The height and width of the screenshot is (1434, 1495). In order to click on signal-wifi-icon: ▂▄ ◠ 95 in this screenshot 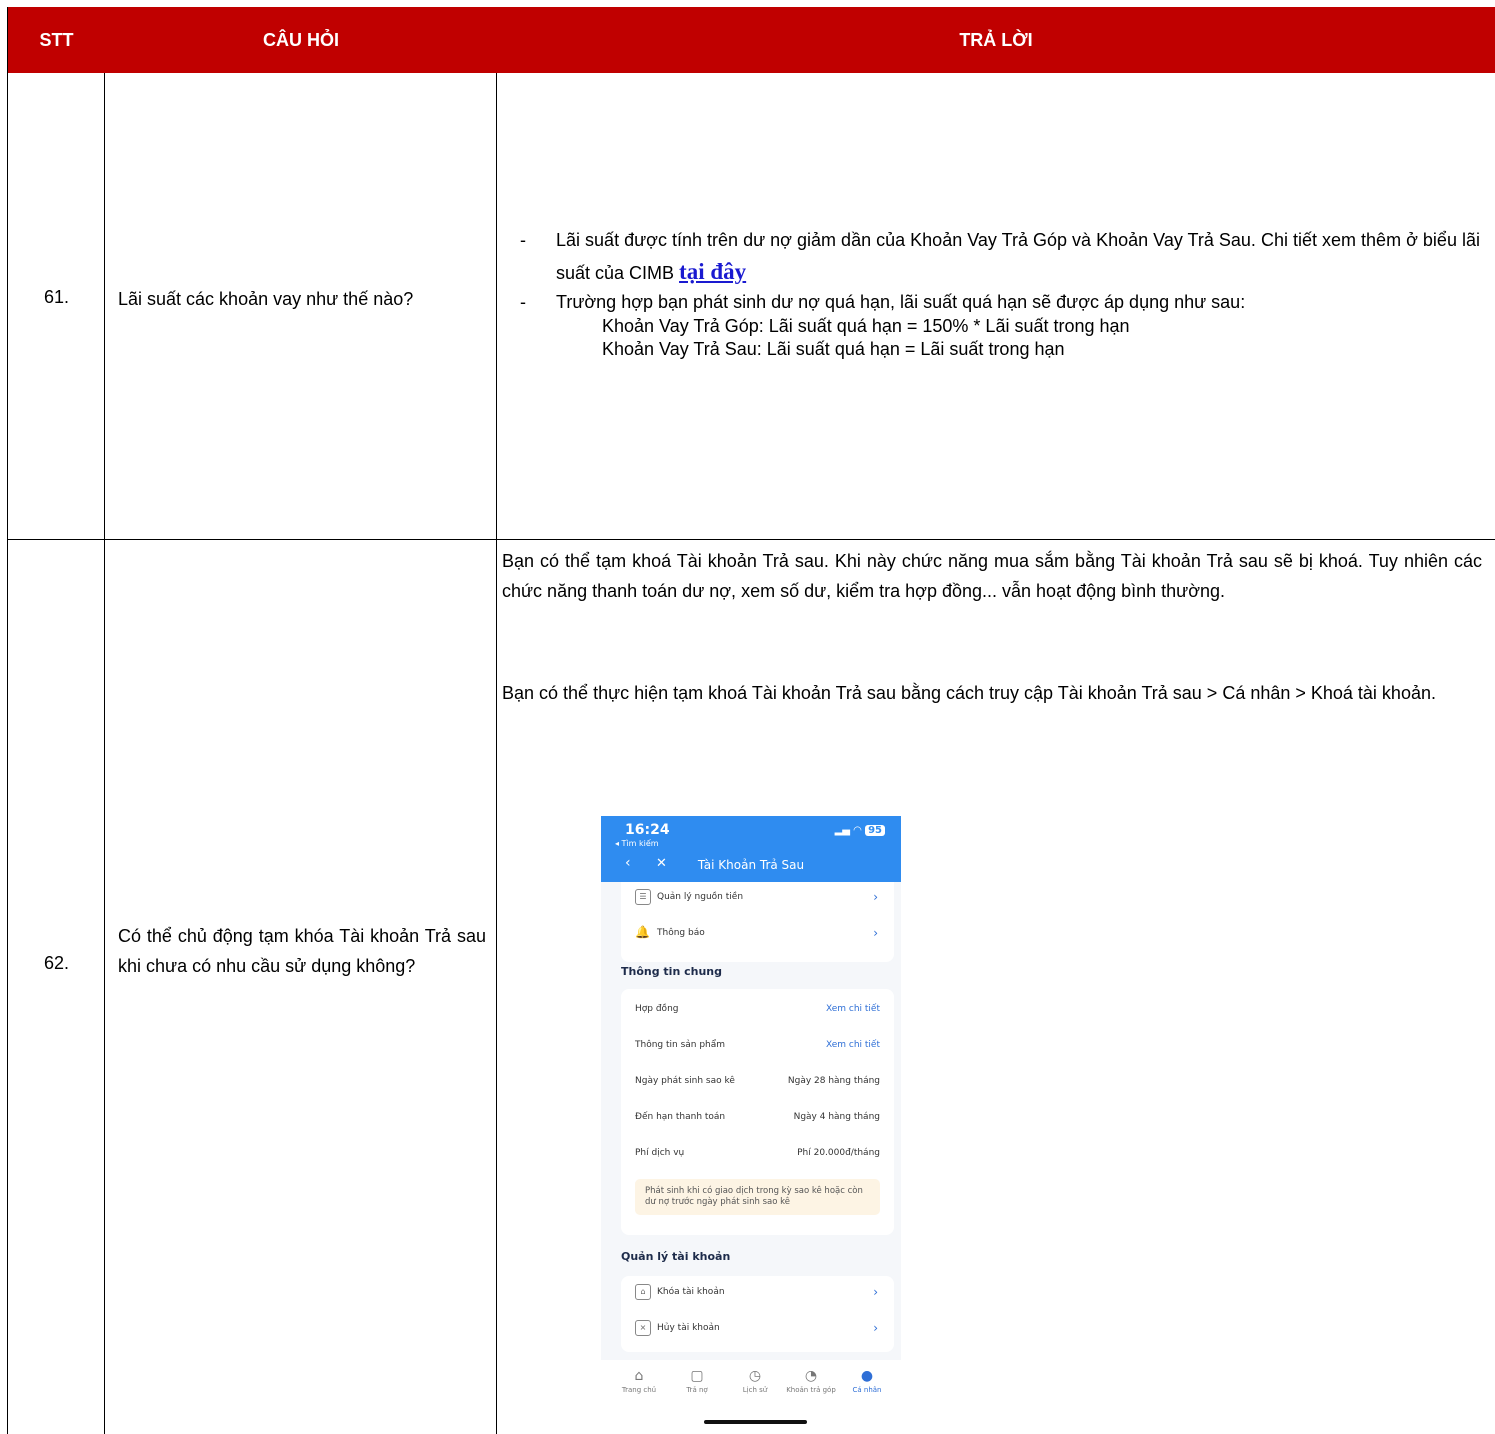, I will do `click(860, 830)`.